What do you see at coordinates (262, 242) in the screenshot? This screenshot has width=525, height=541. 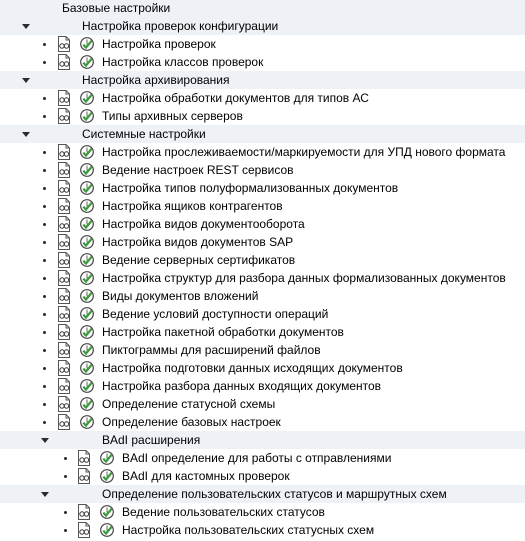 I see `tree-item: Настройка видов документов SAP` at bounding box center [262, 242].